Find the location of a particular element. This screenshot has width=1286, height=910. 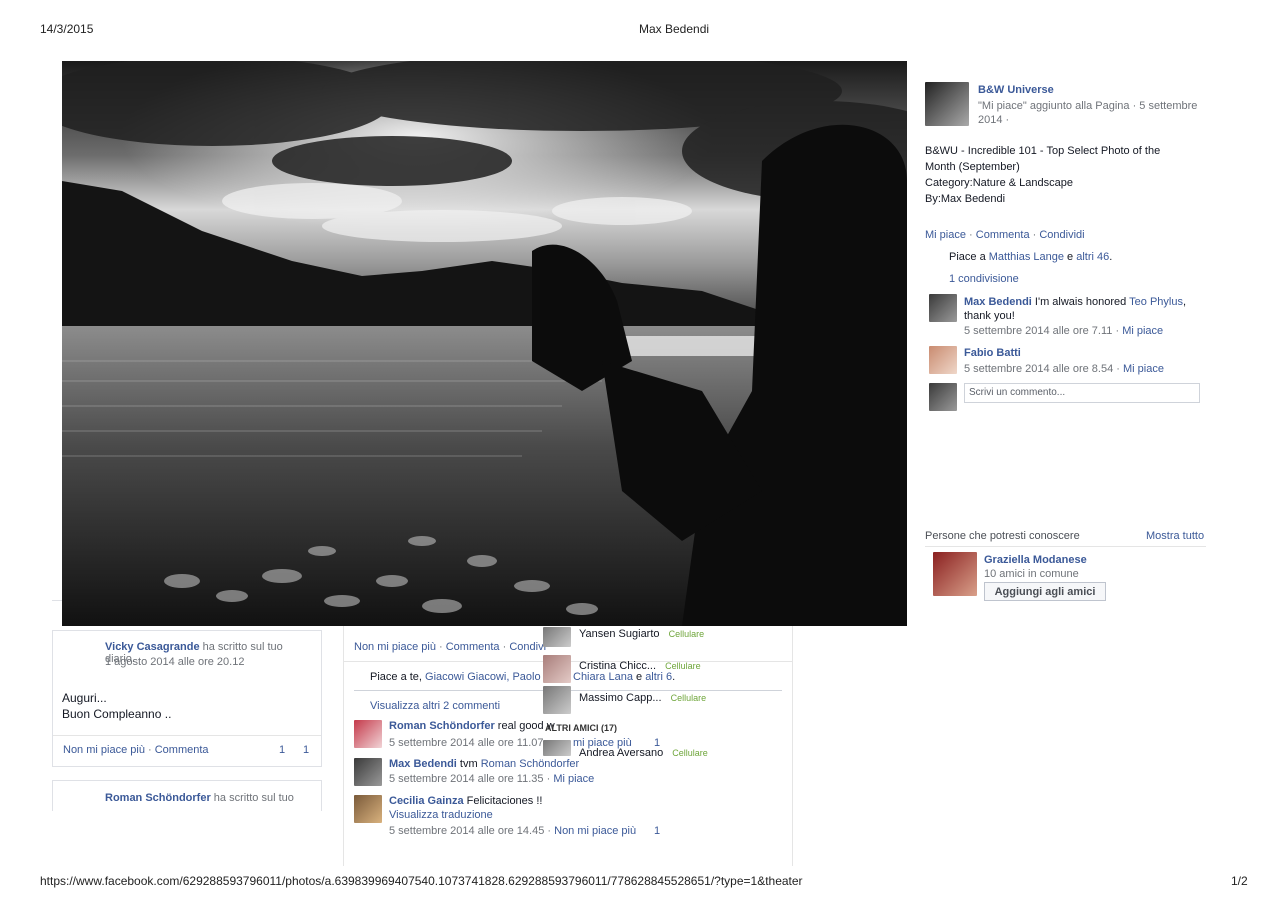

likes-others-link: altri 46 is located at coordinates (1092, 257).